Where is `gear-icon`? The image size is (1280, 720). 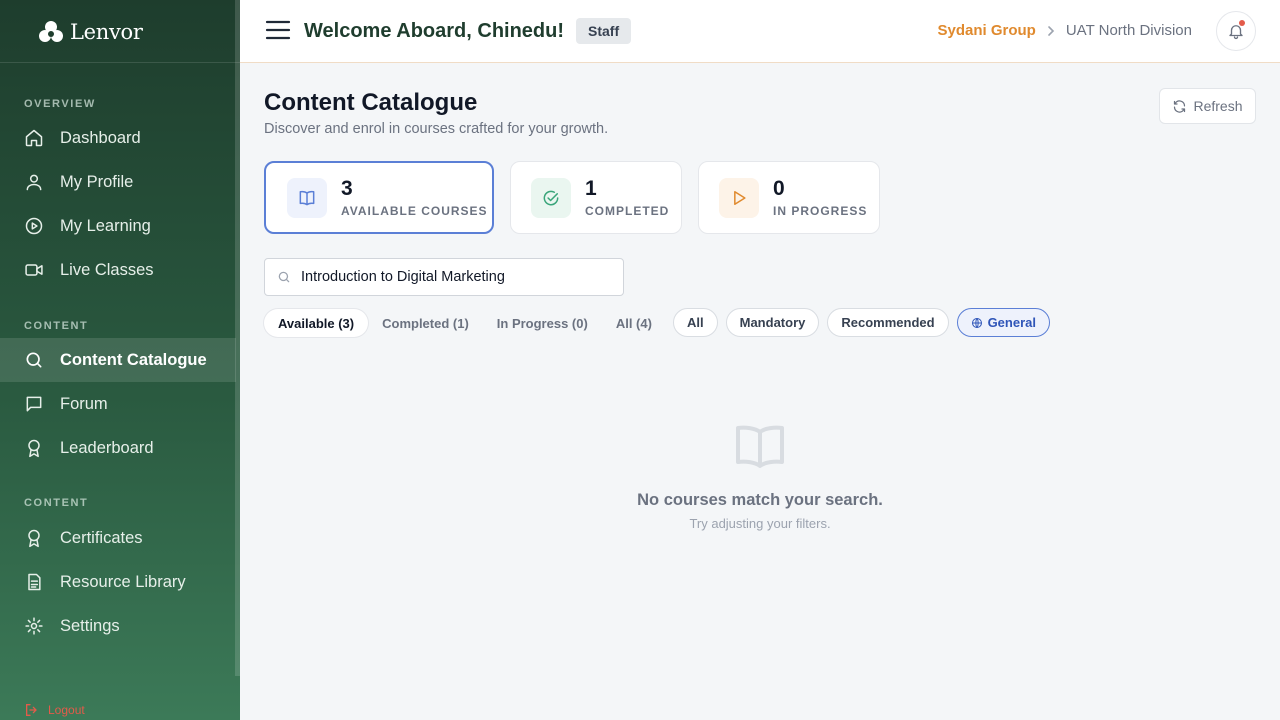
gear-icon is located at coordinates (34, 626).